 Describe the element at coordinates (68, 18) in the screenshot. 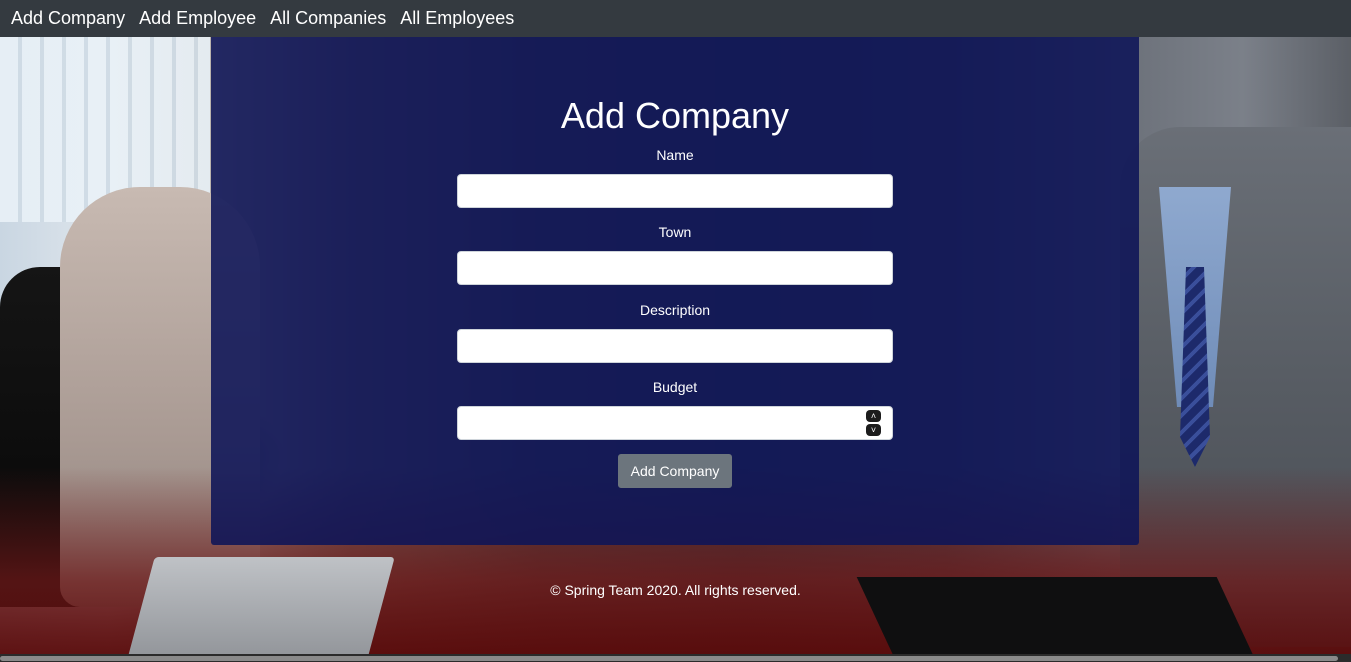

I see `nav-add-company: Add Company` at that location.